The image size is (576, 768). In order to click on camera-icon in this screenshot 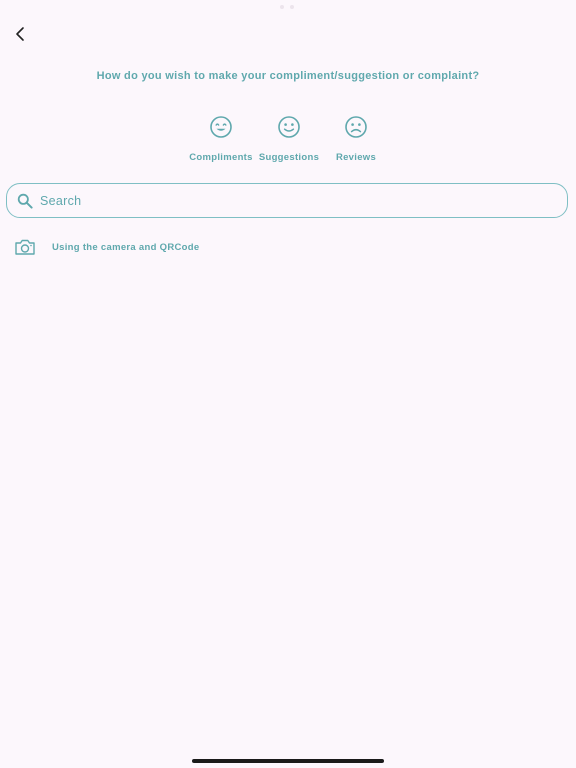, I will do `click(25, 247)`.